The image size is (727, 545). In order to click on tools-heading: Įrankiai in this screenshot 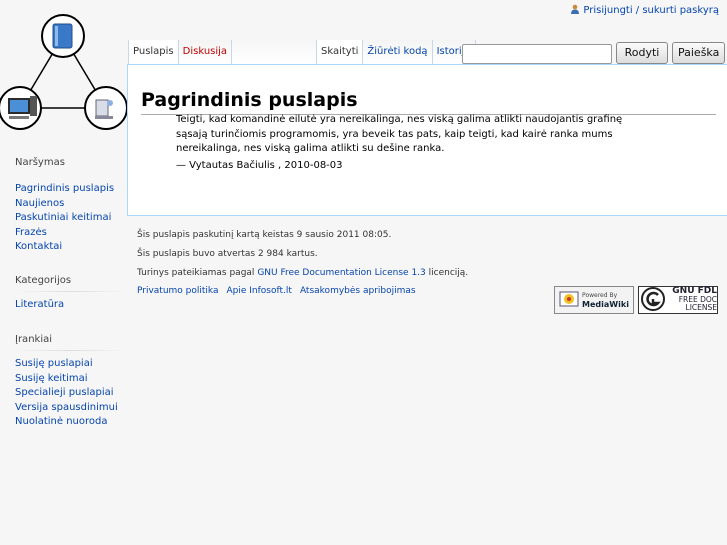, I will do `click(71, 342)`.